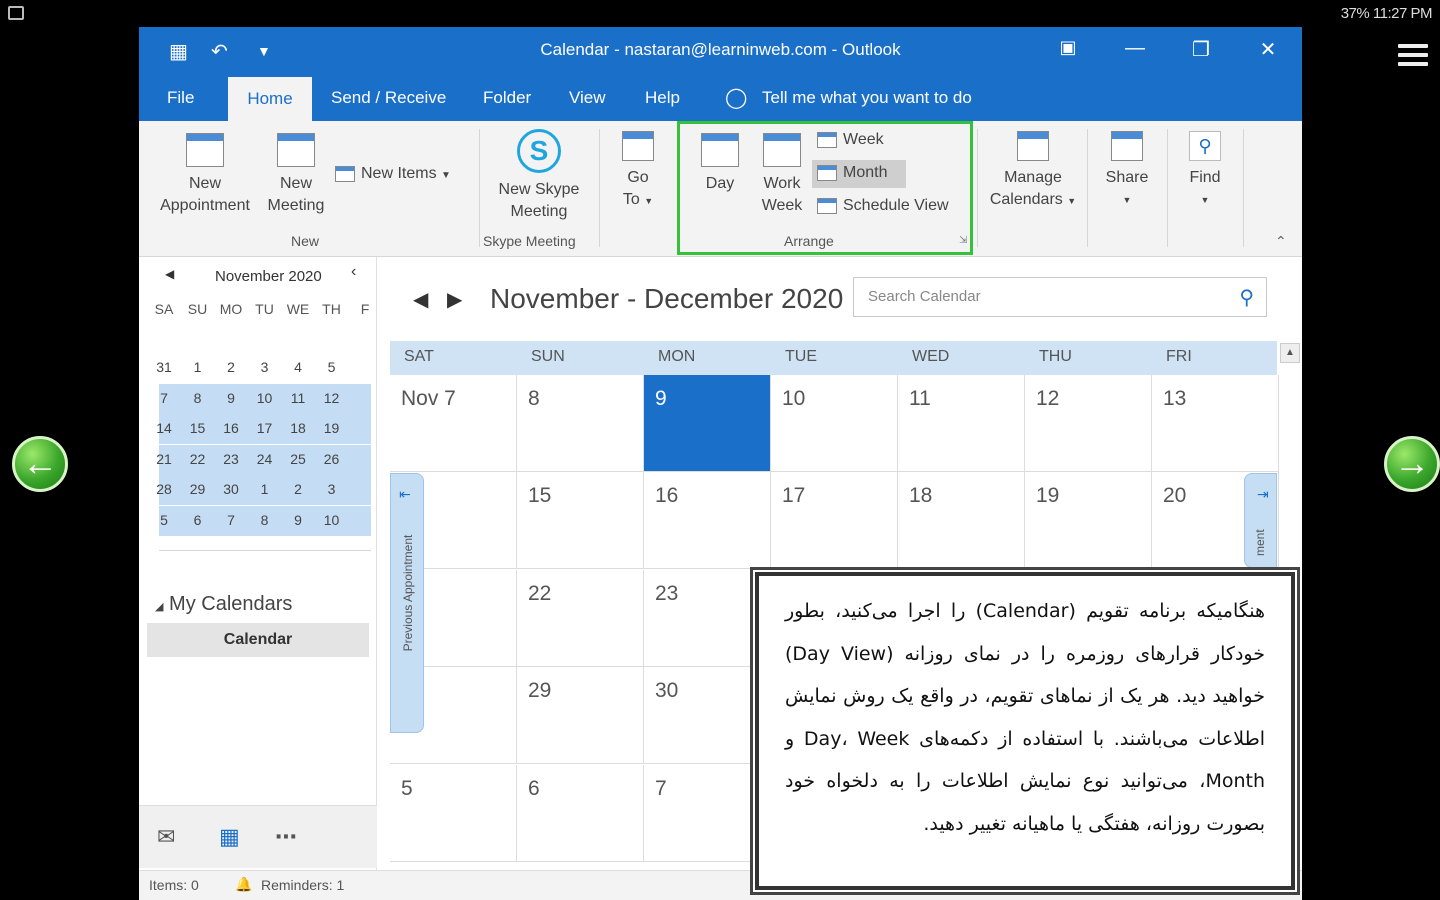 Image resolution: width=1440 pixels, height=900 pixels. Describe the element at coordinates (707, 813) in the screenshot. I see `day-cell: 7` at that location.